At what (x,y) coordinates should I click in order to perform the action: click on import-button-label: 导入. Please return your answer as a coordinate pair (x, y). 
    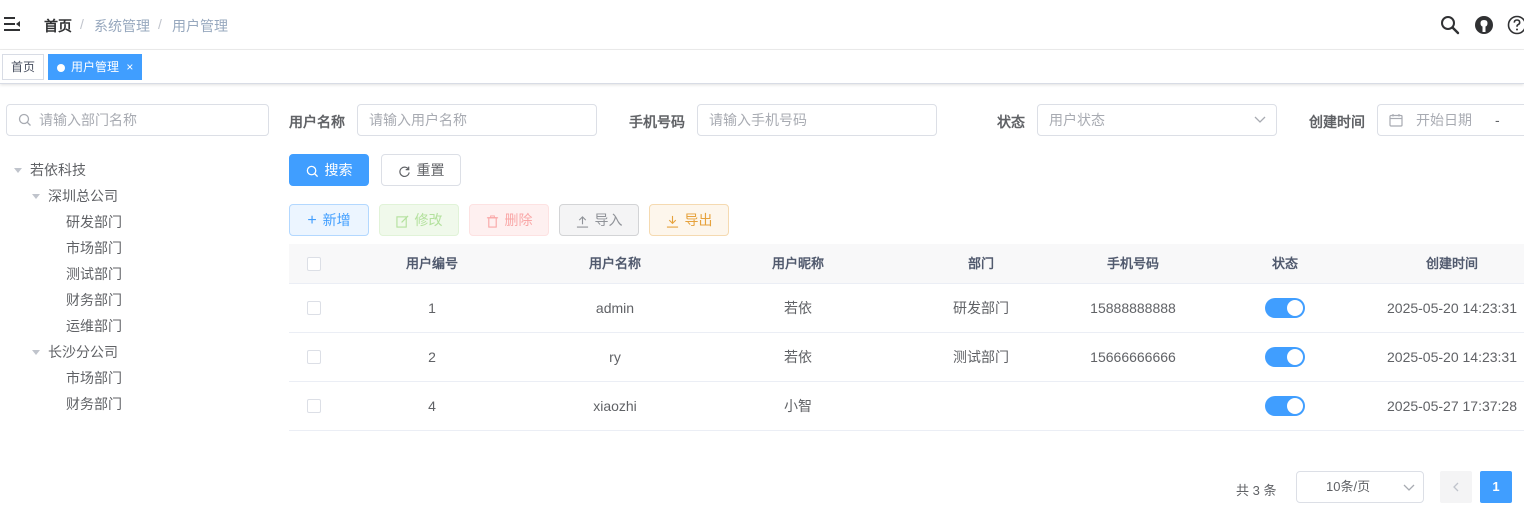
    Looking at the image, I should click on (608, 220).